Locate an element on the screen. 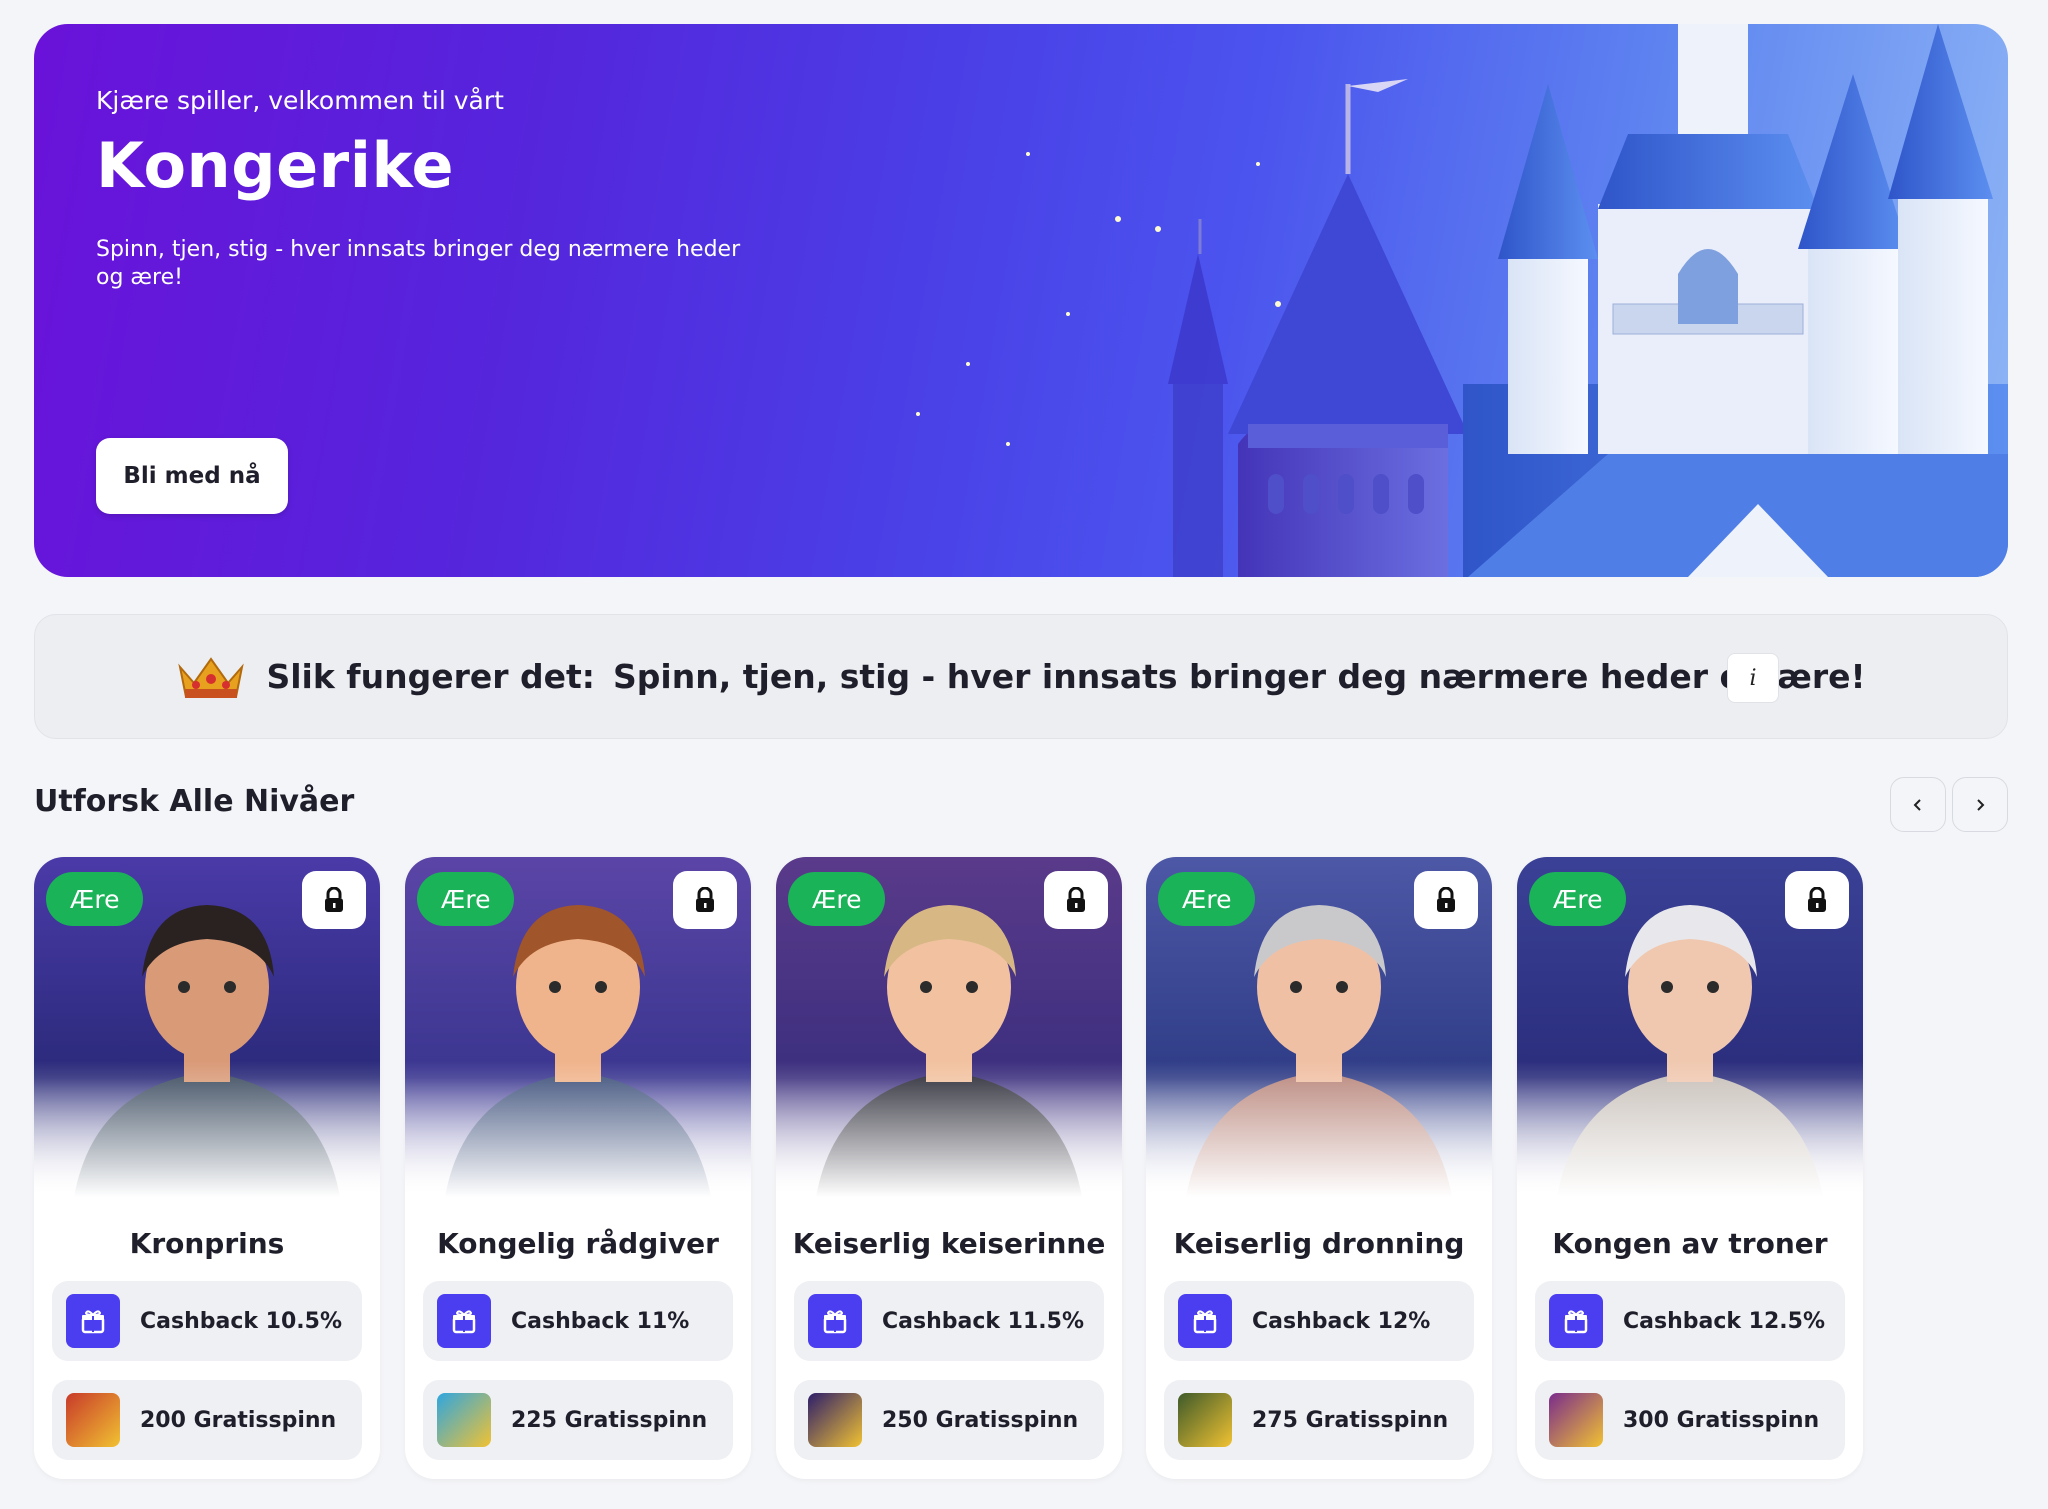 The height and width of the screenshot is (1509, 2048). free-spins-perk: 225 Gratisspinn is located at coordinates (578, 1420).